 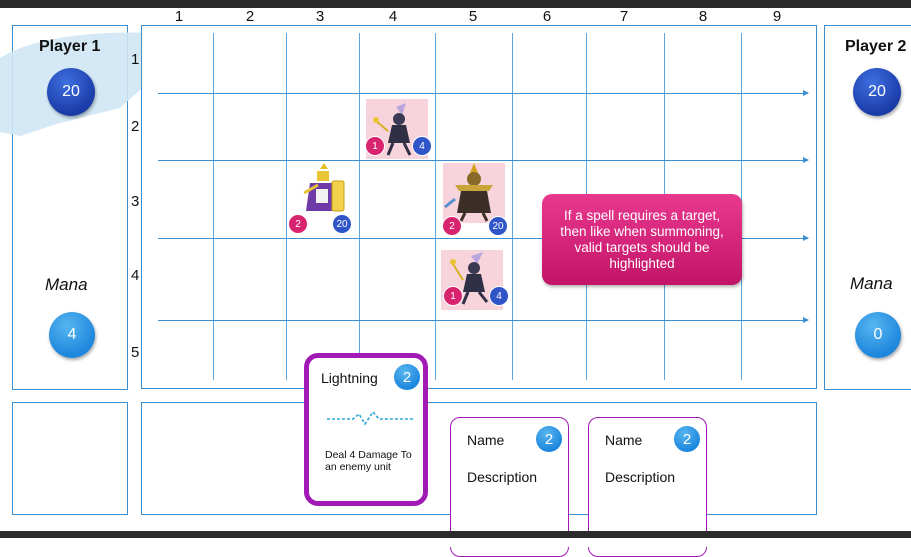 I want to click on row-label: 5, so click(x=135, y=352).